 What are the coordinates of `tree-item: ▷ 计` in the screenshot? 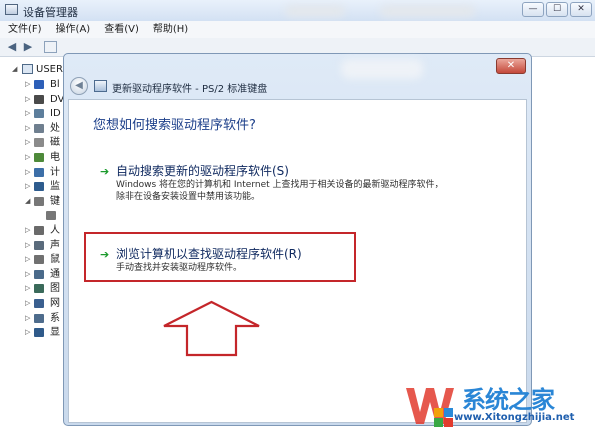 It's located at (35, 172).